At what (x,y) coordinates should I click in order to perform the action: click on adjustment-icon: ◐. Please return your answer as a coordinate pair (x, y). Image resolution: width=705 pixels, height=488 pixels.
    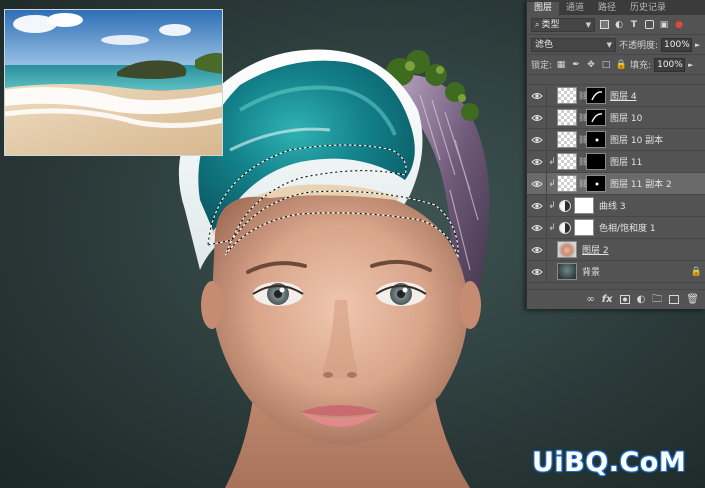
    Looking at the image, I should click on (641, 299).